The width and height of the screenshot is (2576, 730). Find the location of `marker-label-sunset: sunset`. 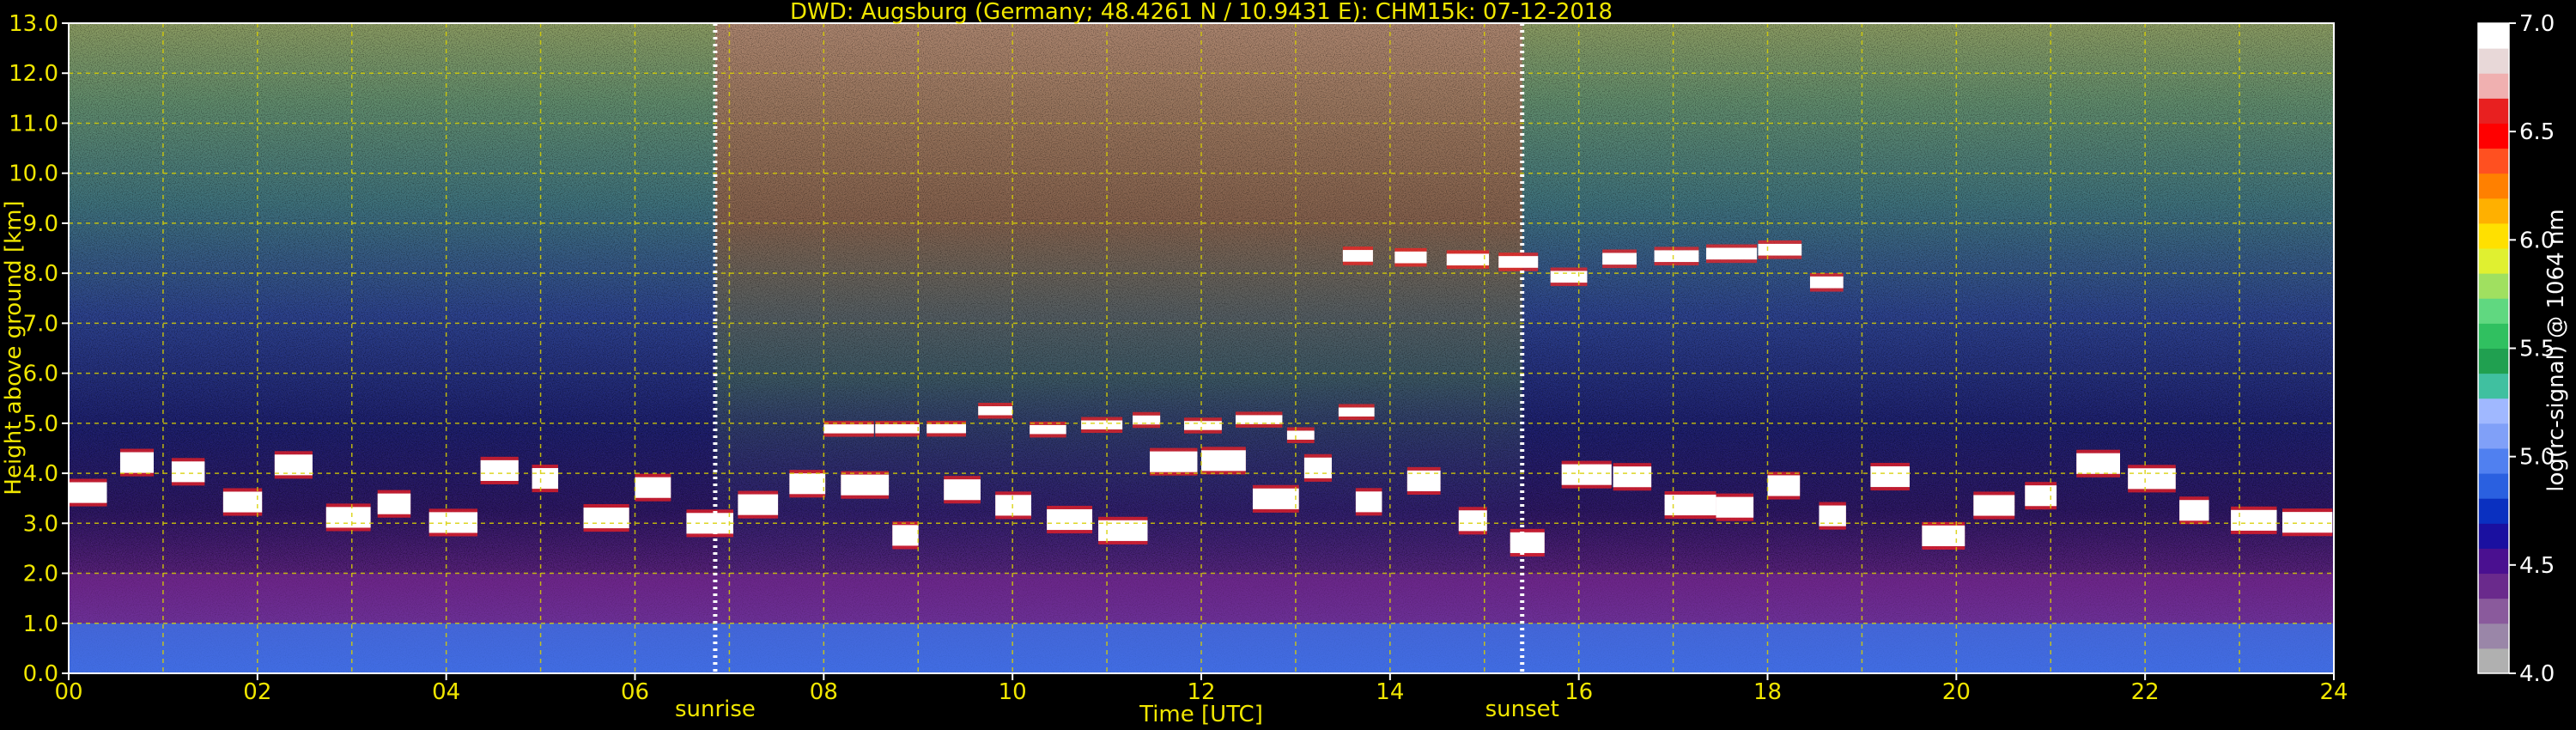

marker-label-sunset: sunset is located at coordinates (1522, 709).